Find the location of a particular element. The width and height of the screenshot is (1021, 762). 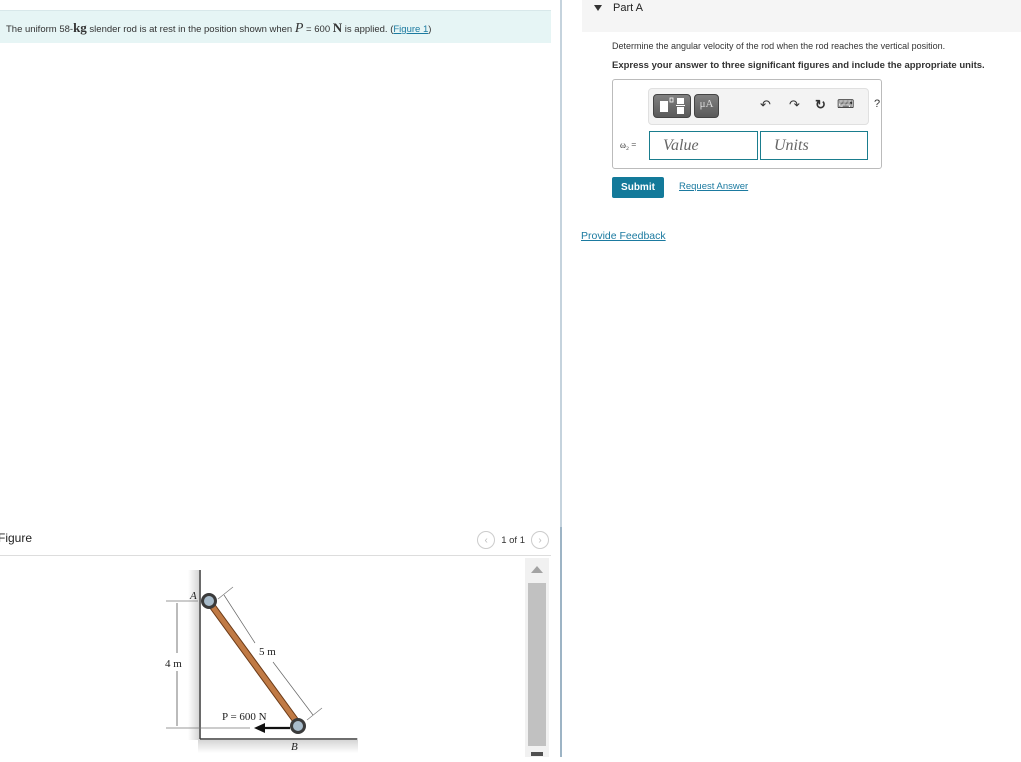

prev-figure-button: ‹ is located at coordinates (486, 540).